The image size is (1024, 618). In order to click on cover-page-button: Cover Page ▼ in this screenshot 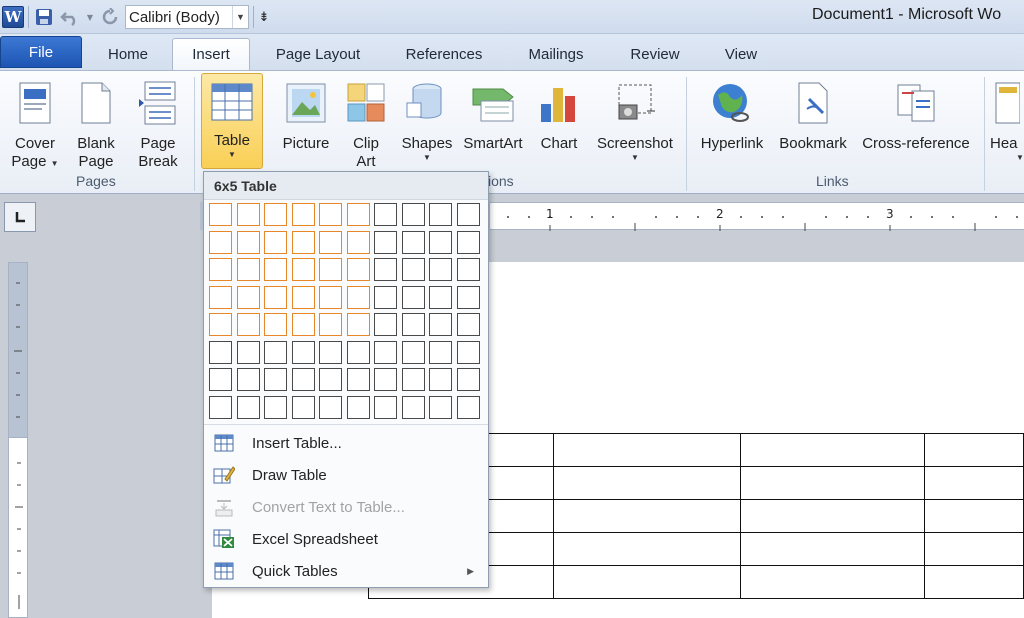, I will do `click(35, 123)`.